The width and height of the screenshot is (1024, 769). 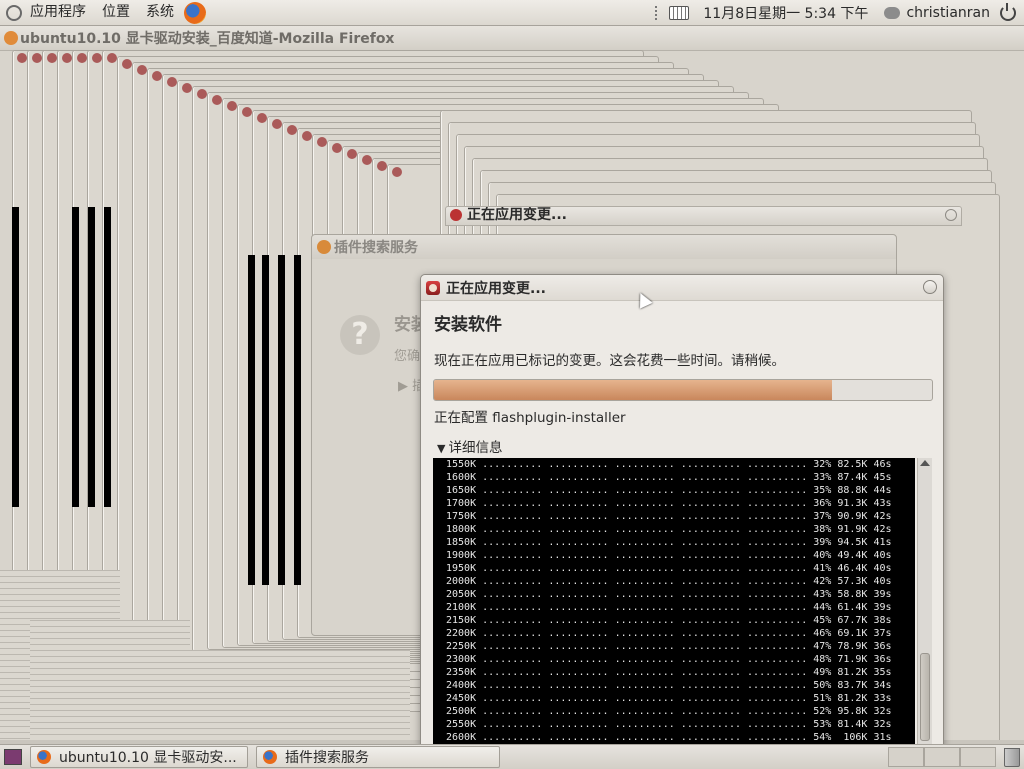 What do you see at coordinates (407, 356) in the screenshot?
I see `plugin-description: 您确` at bounding box center [407, 356].